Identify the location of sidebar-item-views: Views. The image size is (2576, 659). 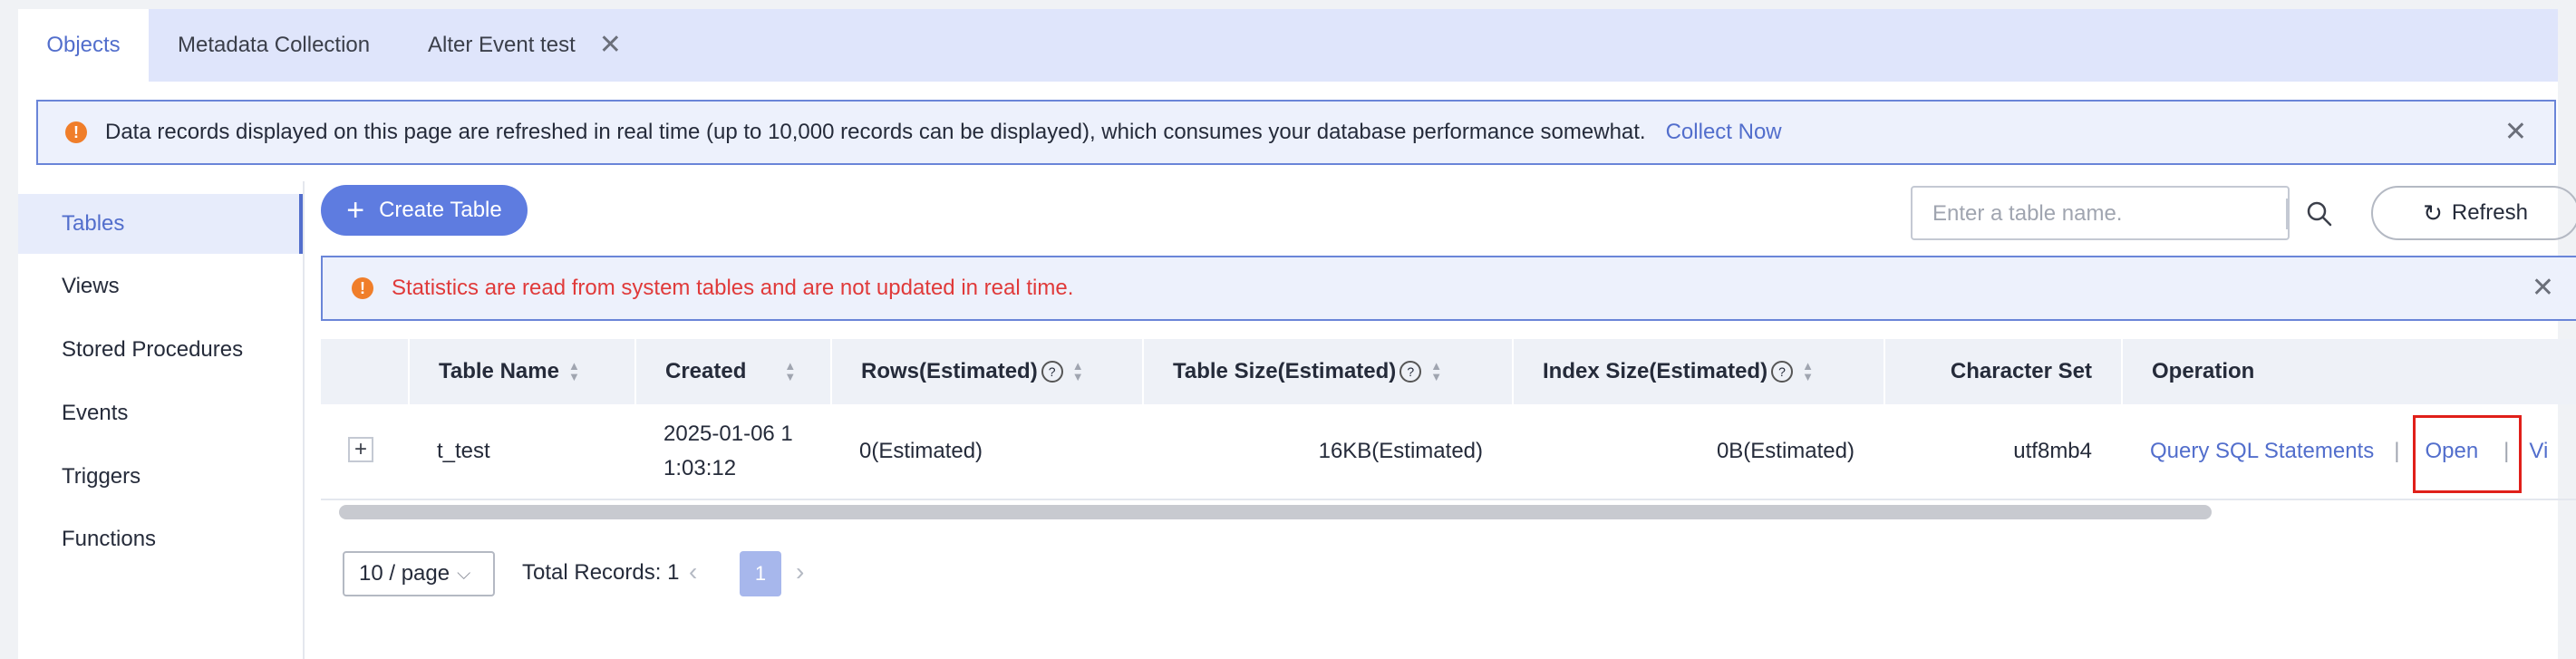
(160, 286).